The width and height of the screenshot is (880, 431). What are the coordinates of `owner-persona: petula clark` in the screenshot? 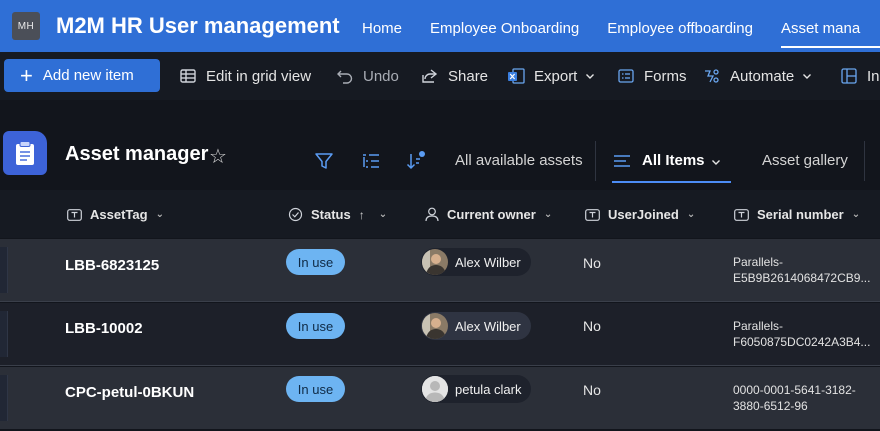 It's located at (476, 389).